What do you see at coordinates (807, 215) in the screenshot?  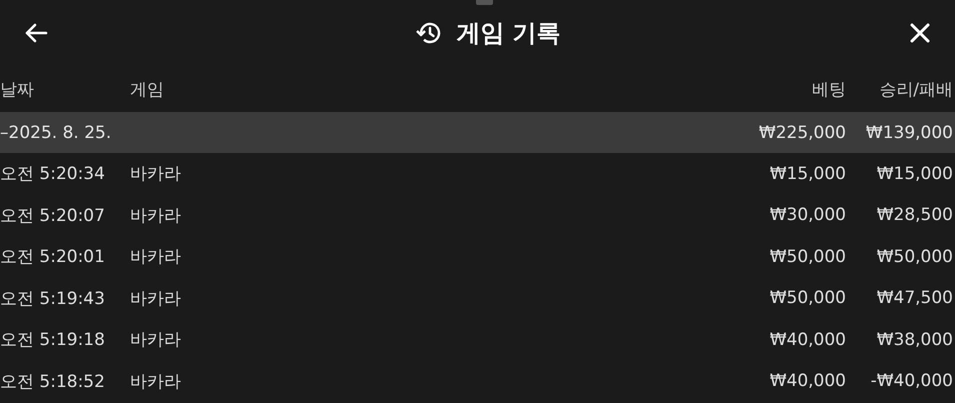 I see `table-cell-text: ₩30,000` at bounding box center [807, 215].